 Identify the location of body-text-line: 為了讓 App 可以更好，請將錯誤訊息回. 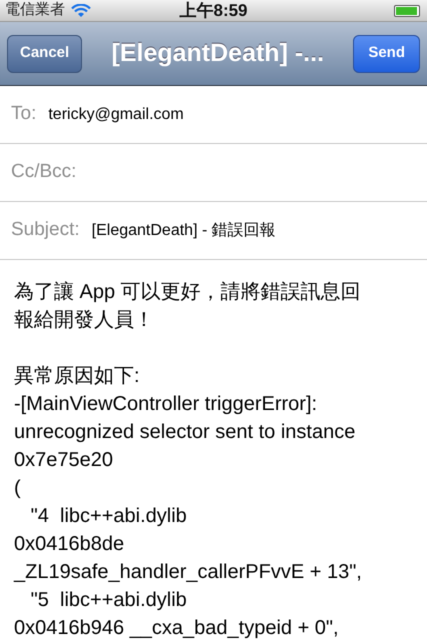
(188, 292).